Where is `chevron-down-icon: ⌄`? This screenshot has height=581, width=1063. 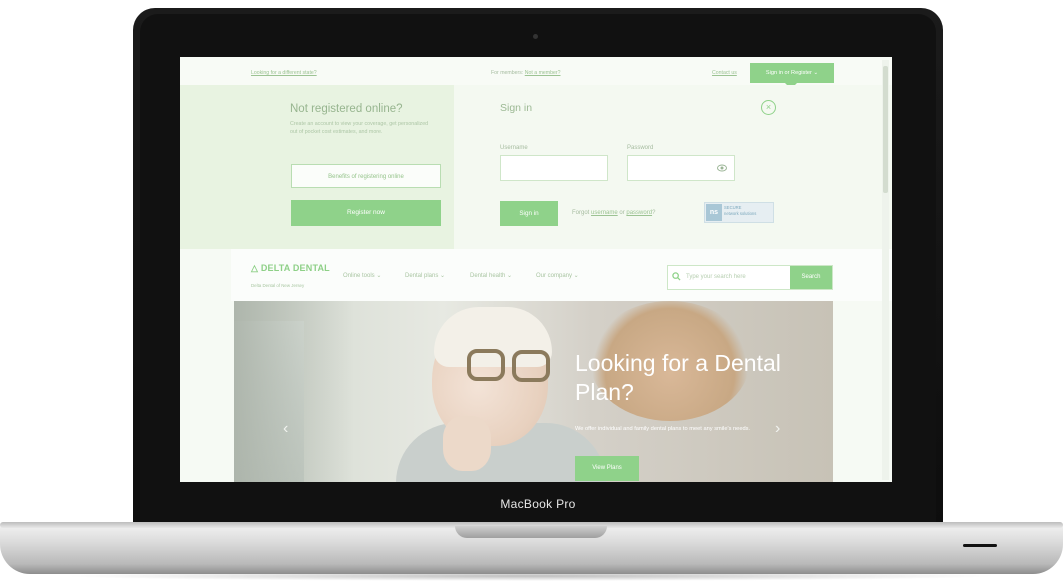 chevron-down-icon: ⌄ is located at coordinates (816, 73).